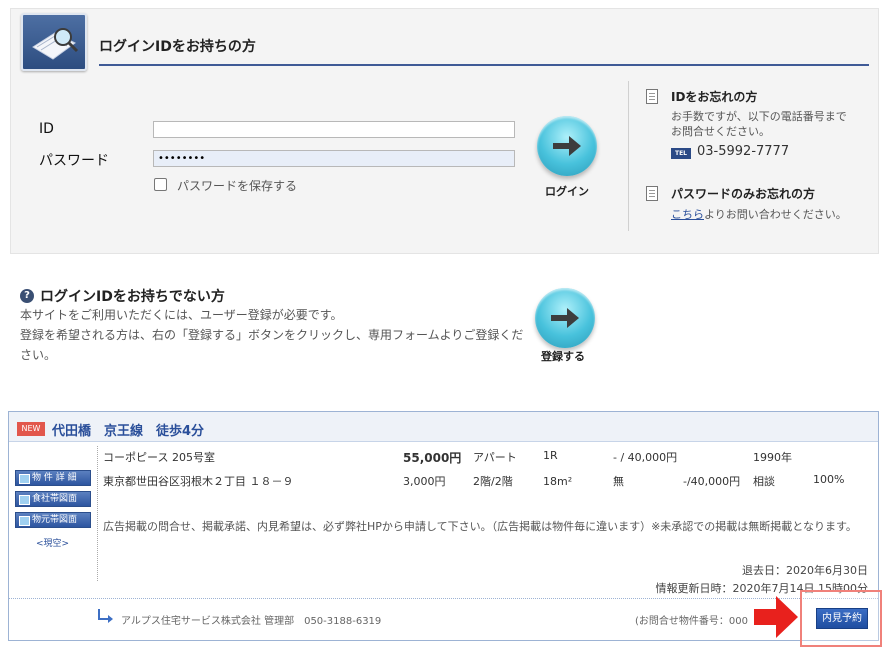  Describe the element at coordinates (772, 457) in the screenshot. I see `year-built: 1990年` at that location.